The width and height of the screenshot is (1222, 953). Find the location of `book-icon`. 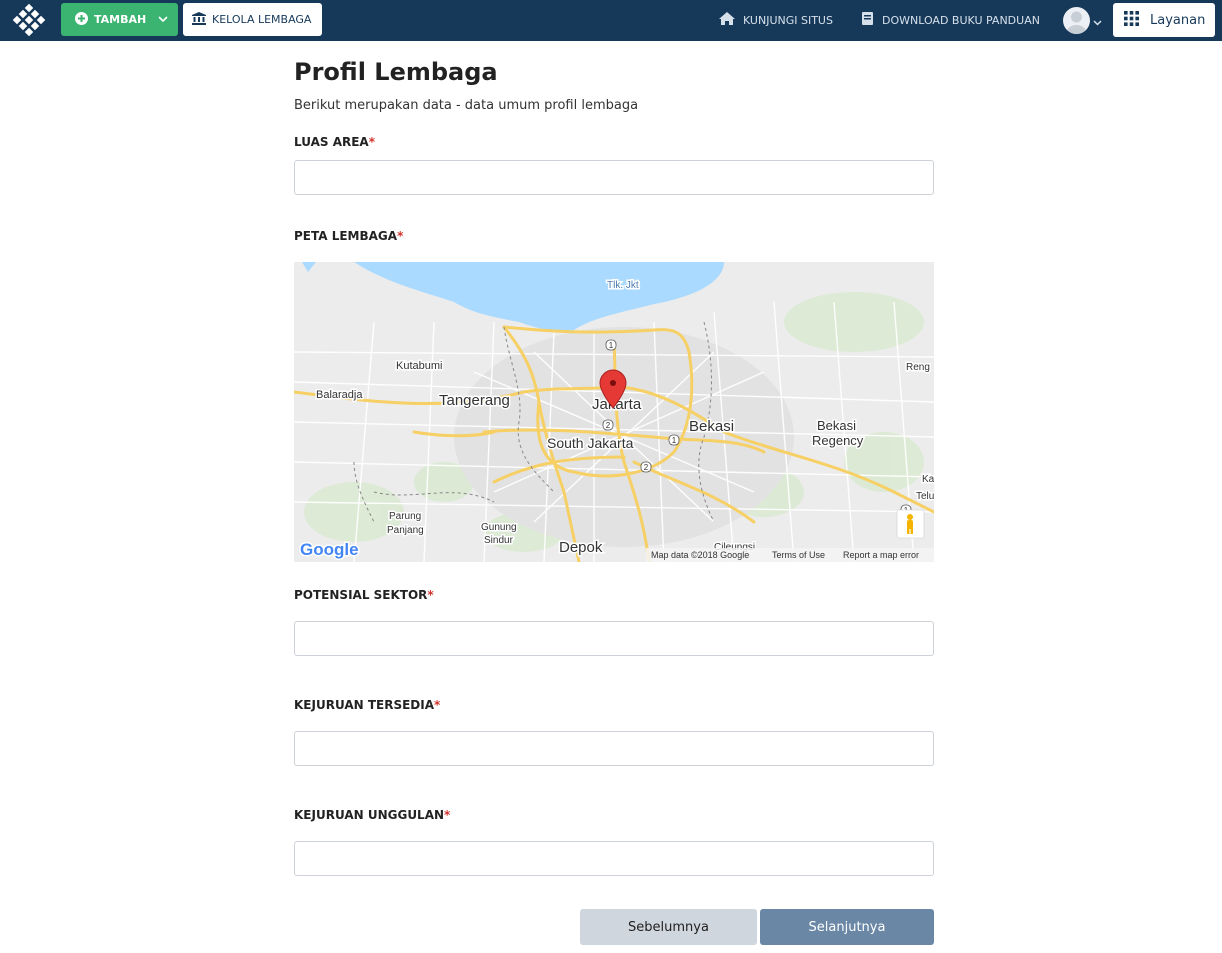

book-icon is located at coordinates (868, 20).